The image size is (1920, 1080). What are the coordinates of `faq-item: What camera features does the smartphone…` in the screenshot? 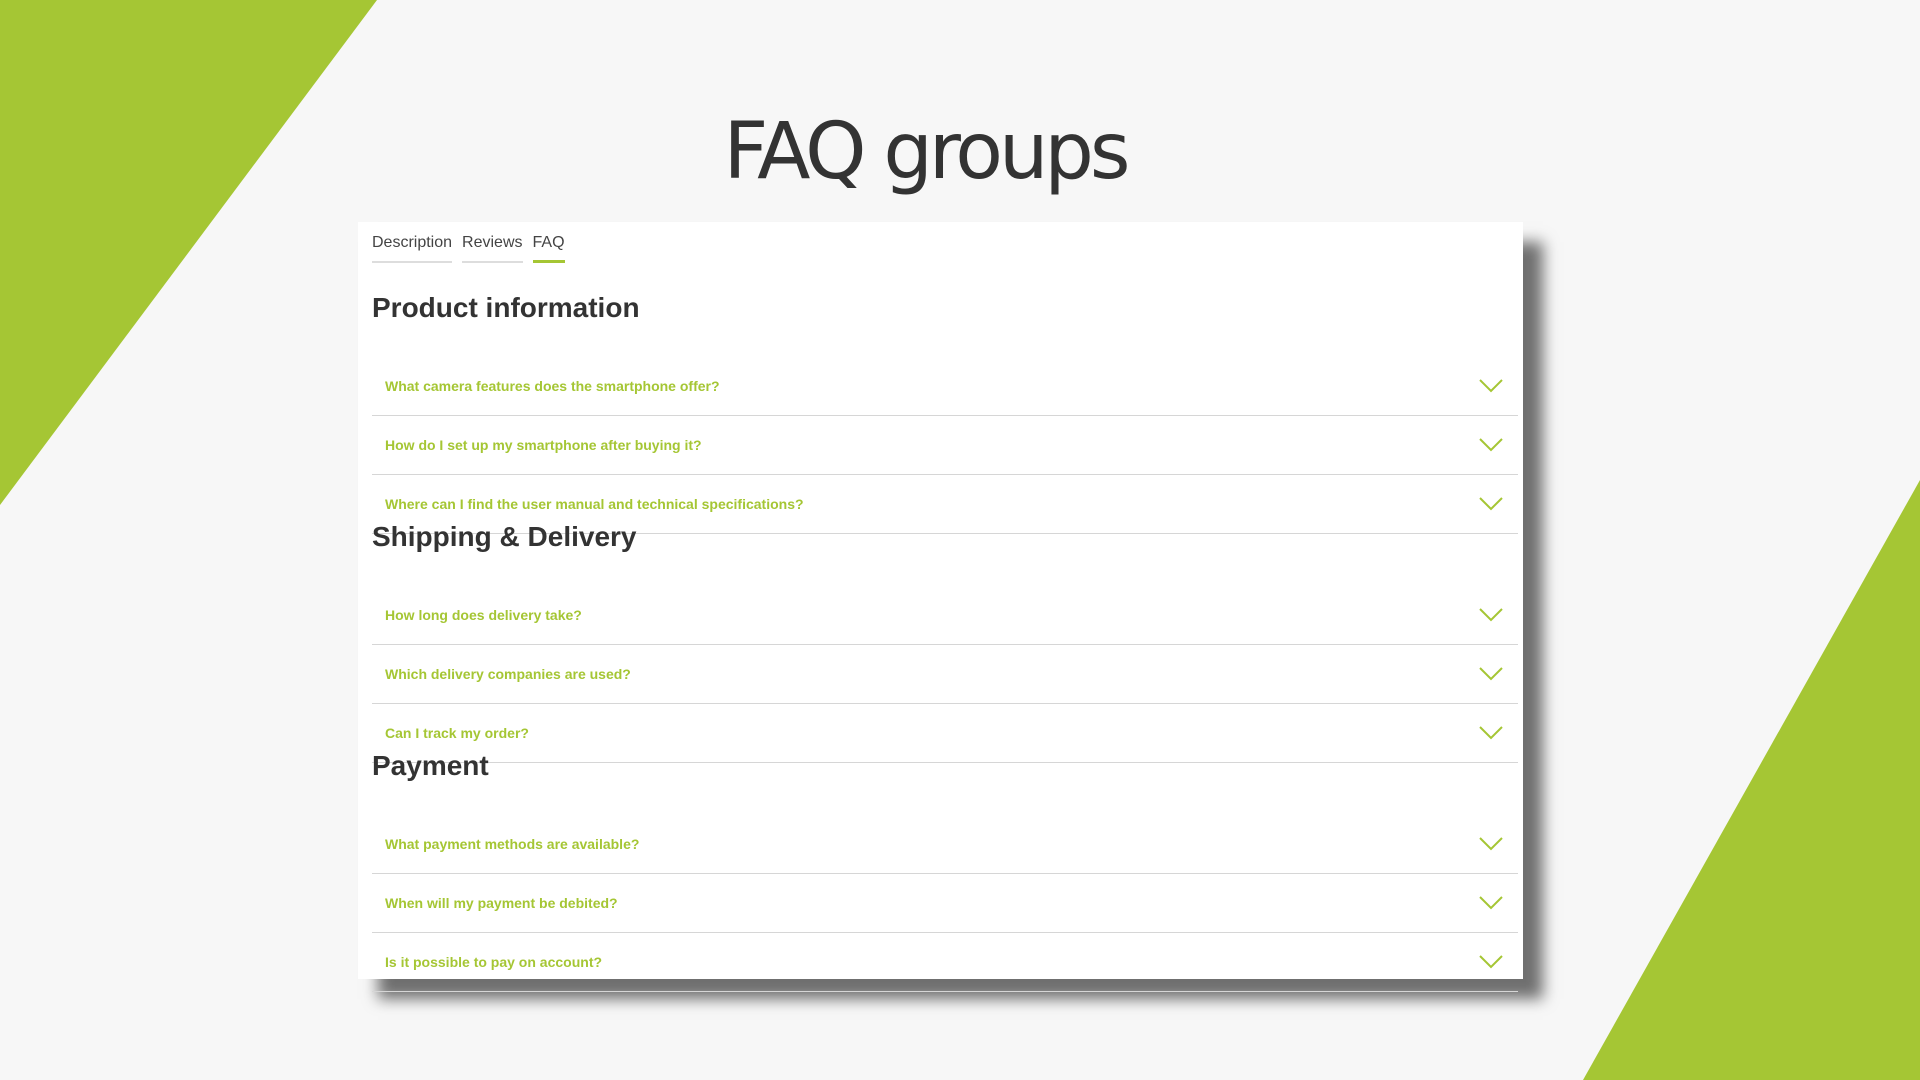 It's located at (945, 386).